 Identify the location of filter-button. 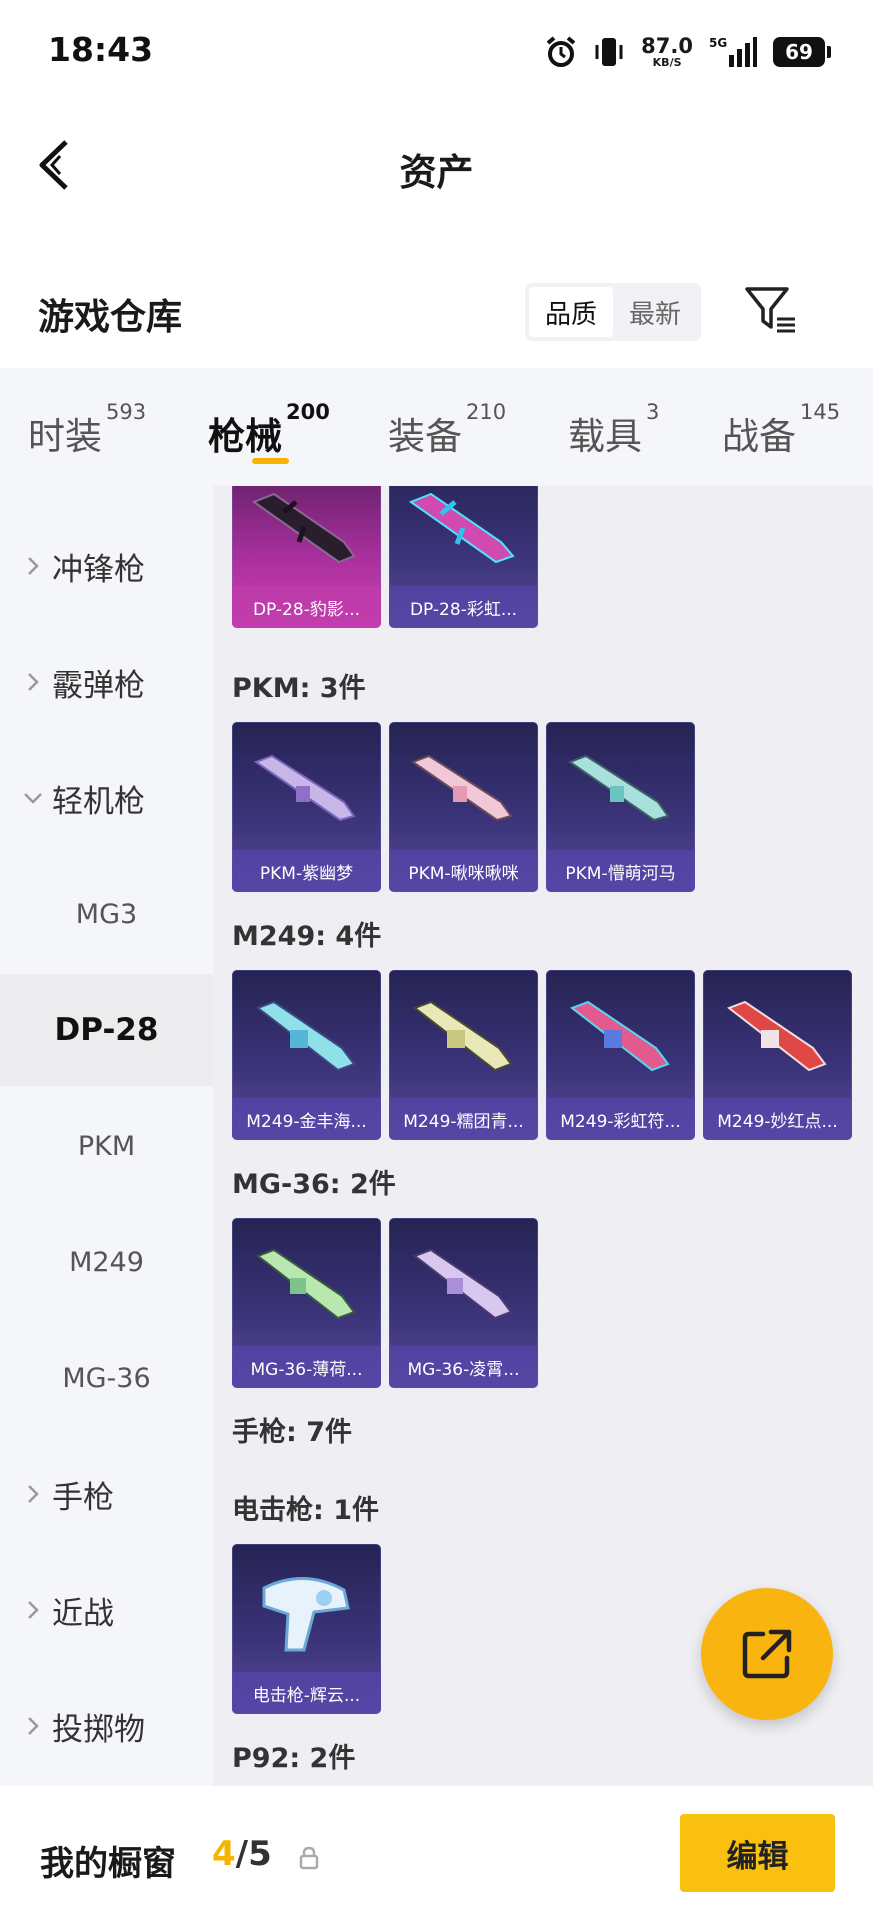
(771, 310).